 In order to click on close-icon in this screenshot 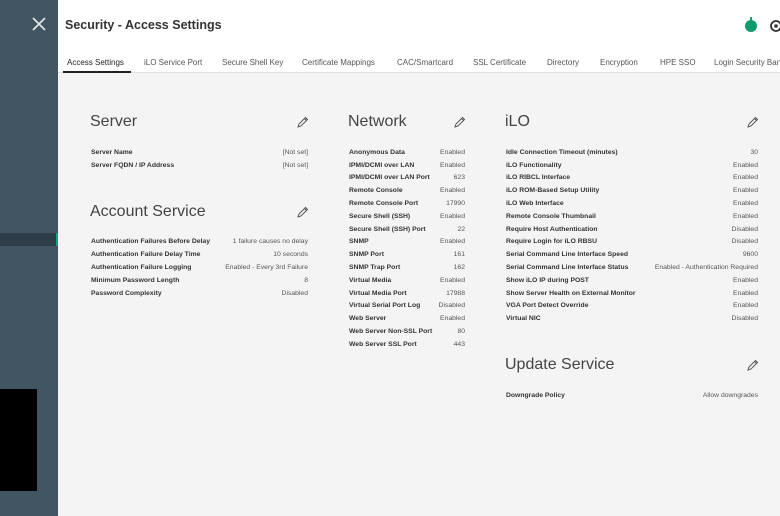, I will do `click(39, 24)`.